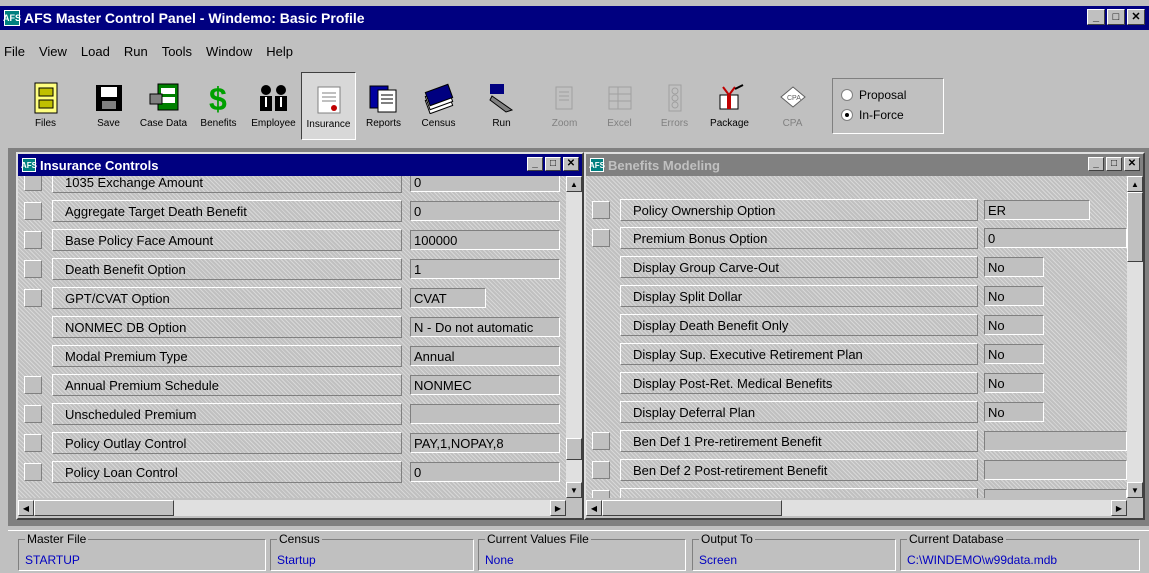  I want to click on insurance-vertical-scrollbar: ▲ ▼, so click(574, 337).